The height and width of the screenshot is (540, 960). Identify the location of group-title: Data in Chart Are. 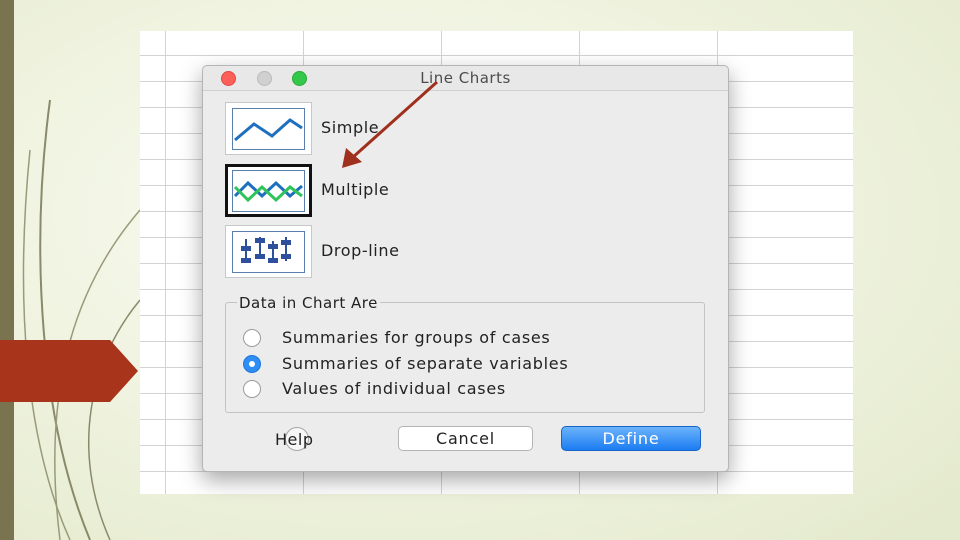
(308, 303).